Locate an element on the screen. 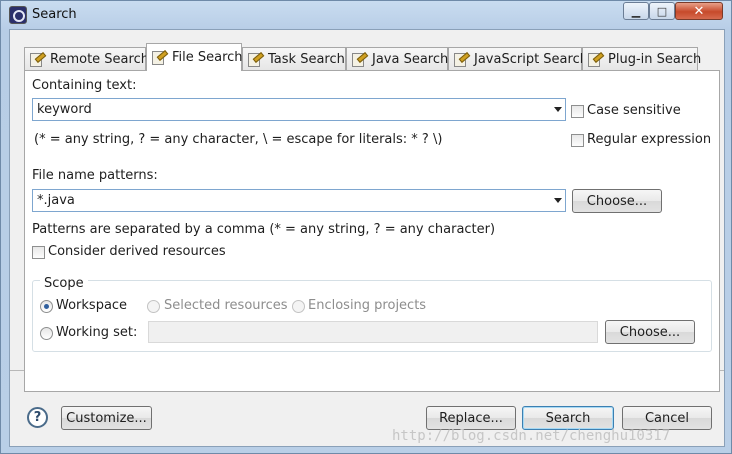  tab-javascript-search: JavaScript Search is located at coordinates (518, 58).